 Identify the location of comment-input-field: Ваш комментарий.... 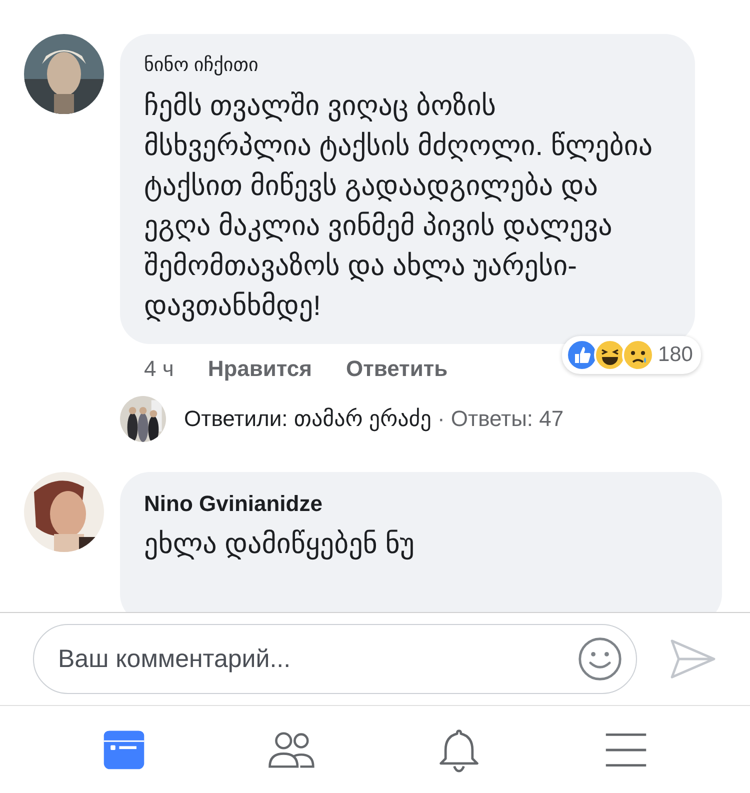
(335, 659).